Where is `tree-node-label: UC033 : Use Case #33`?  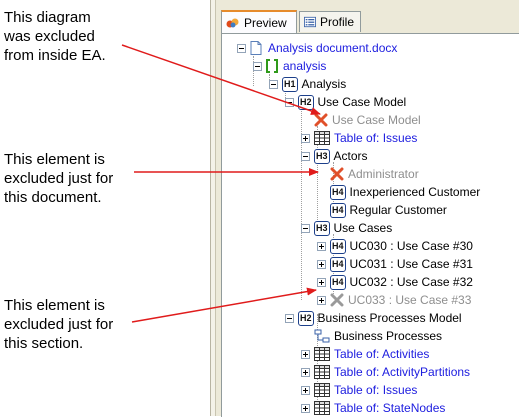
tree-node-label: UC033 : Use Case #33 is located at coordinates (410, 300).